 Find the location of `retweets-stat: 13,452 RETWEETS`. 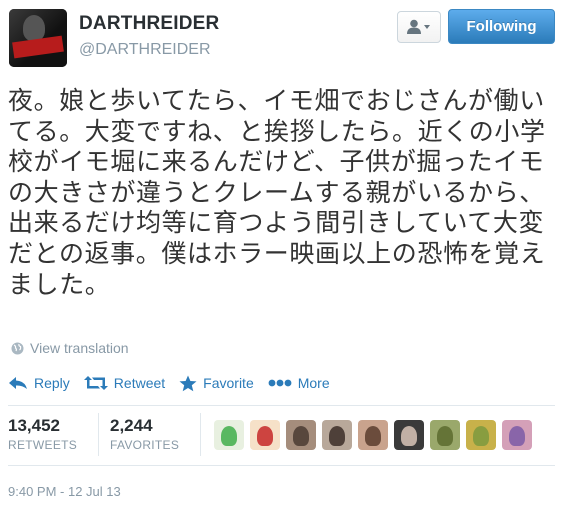

retweets-stat: 13,452 RETWEETS is located at coordinates (42, 434).